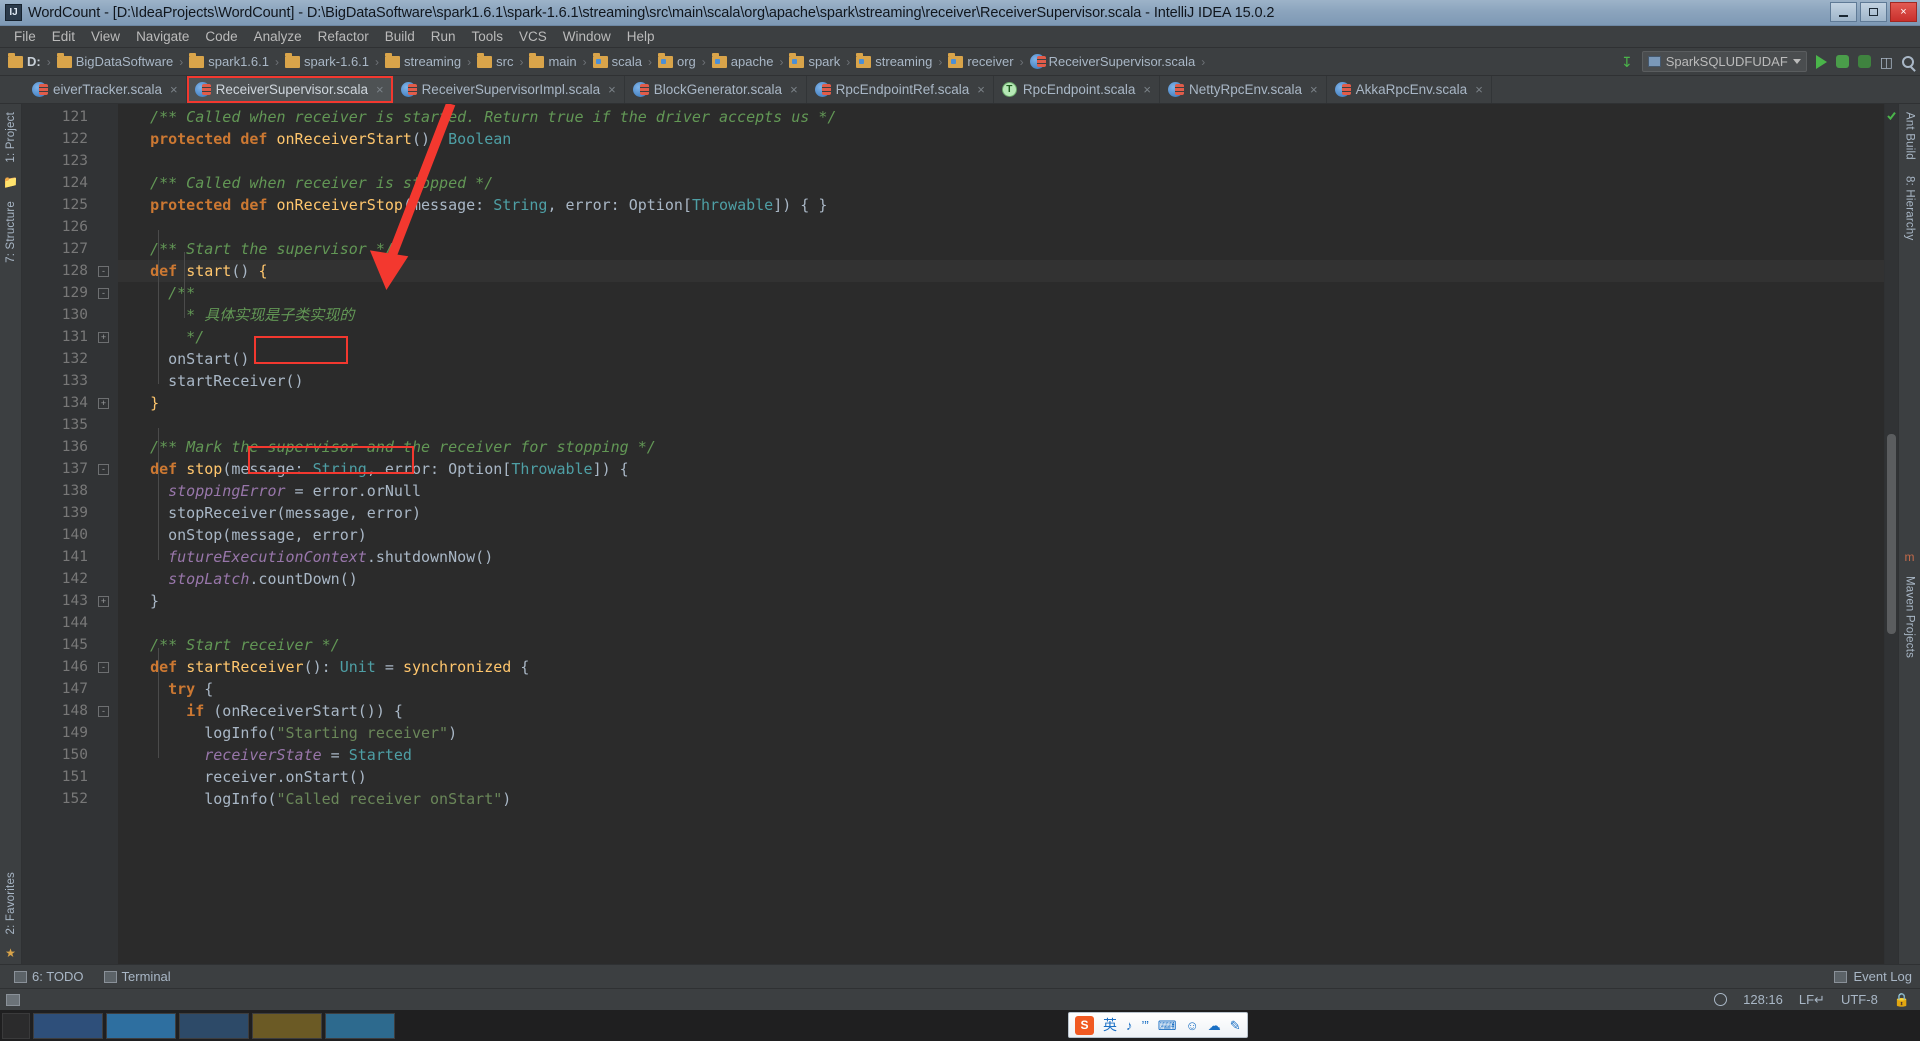 This screenshot has height=1041, width=1920. Describe the element at coordinates (1117, 61) in the screenshot. I see `breadcrumb-item-receiversupervisorscala: ReceiverSupervisor.scala ›` at that location.